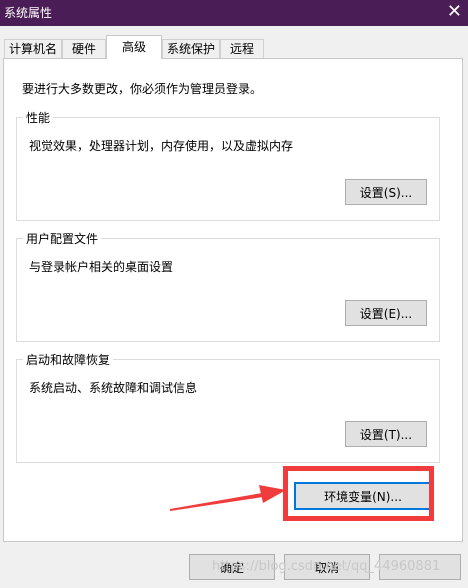 This screenshot has width=468, height=588. I want to click on startup-recovery-group-label: 启动和故障恢复, so click(68, 359).